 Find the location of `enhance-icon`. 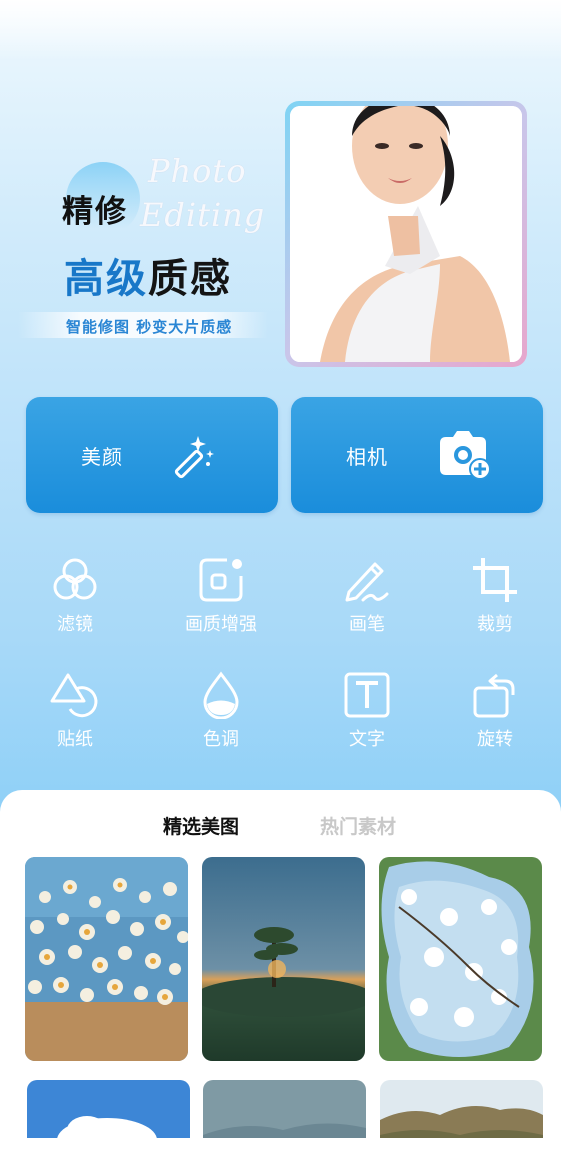

enhance-icon is located at coordinates (221, 580).